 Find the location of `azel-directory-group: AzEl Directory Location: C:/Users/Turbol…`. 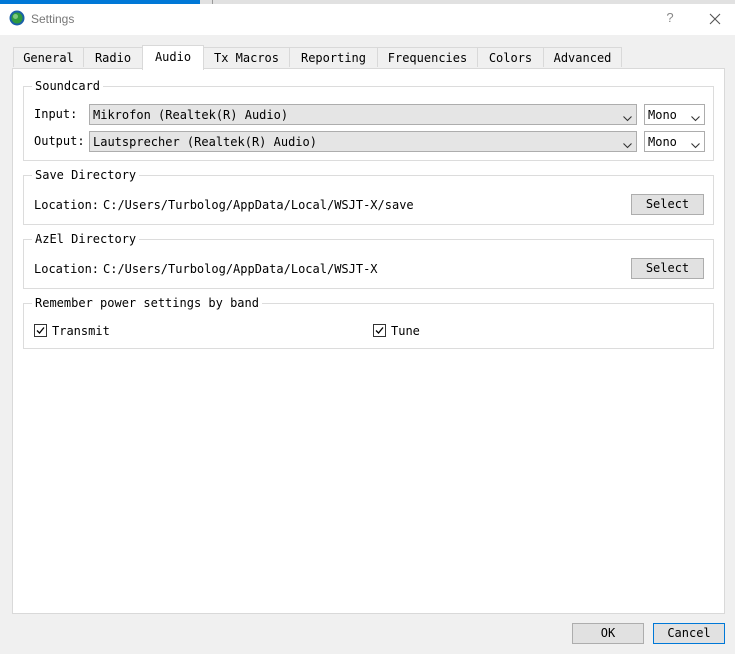

azel-directory-group: AzEl Directory Location: C:/Users/Turbol… is located at coordinates (368, 260).